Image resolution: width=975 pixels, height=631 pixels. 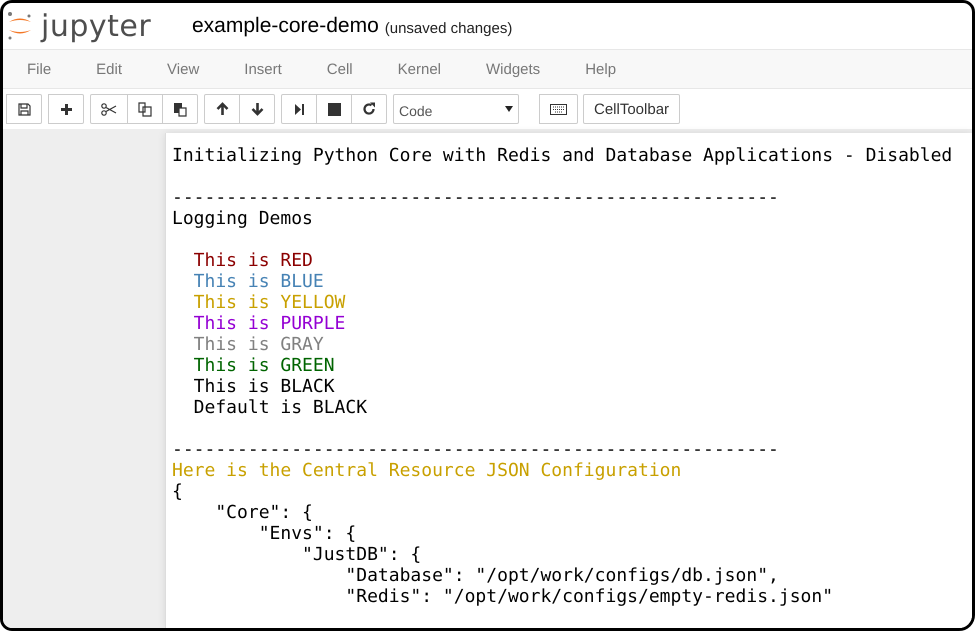 I want to click on keyboard-icon, so click(x=558, y=109).